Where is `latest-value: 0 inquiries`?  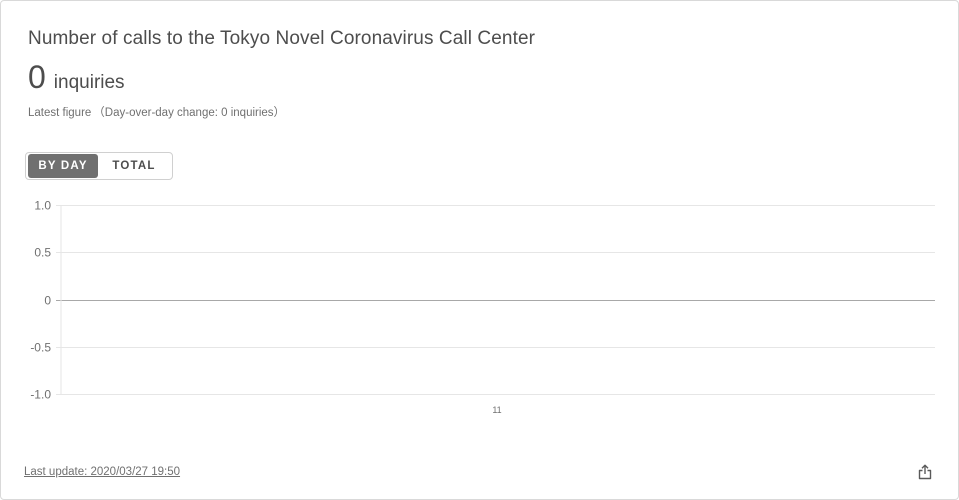 latest-value: 0 inquiries is located at coordinates (76, 77).